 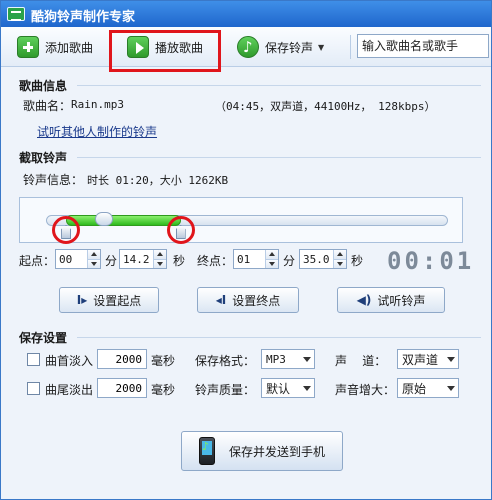 I want to click on channel-value: 双声道, so click(x=420, y=359).